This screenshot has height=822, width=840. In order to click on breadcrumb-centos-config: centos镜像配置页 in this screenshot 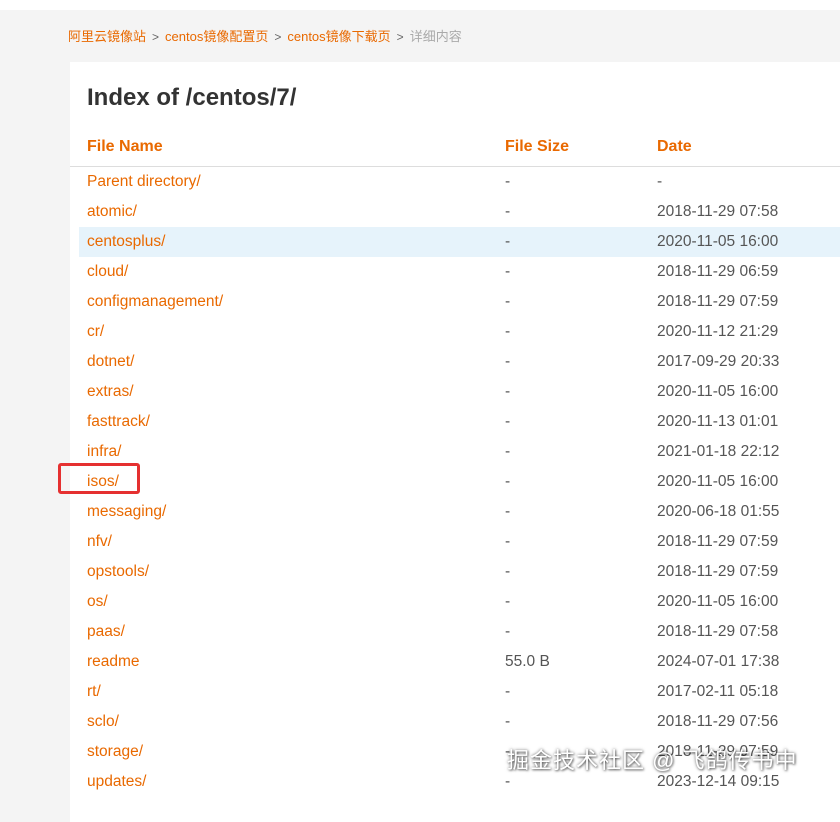, I will do `click(216, 36)`.